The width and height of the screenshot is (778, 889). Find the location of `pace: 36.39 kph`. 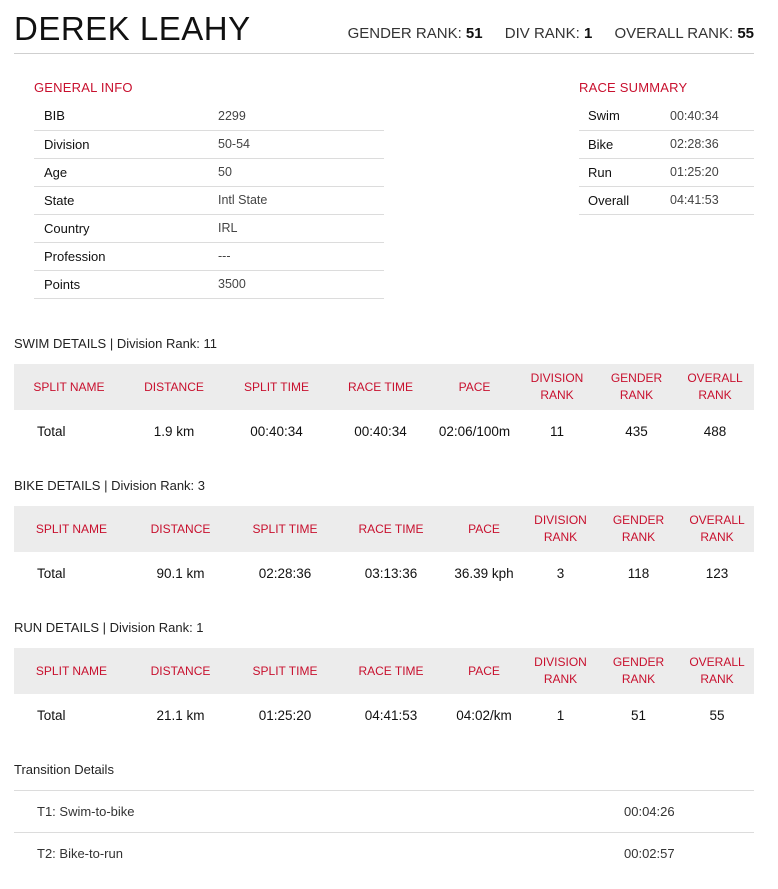

pace: 36.39 kph is located at coordinates (484, 573).